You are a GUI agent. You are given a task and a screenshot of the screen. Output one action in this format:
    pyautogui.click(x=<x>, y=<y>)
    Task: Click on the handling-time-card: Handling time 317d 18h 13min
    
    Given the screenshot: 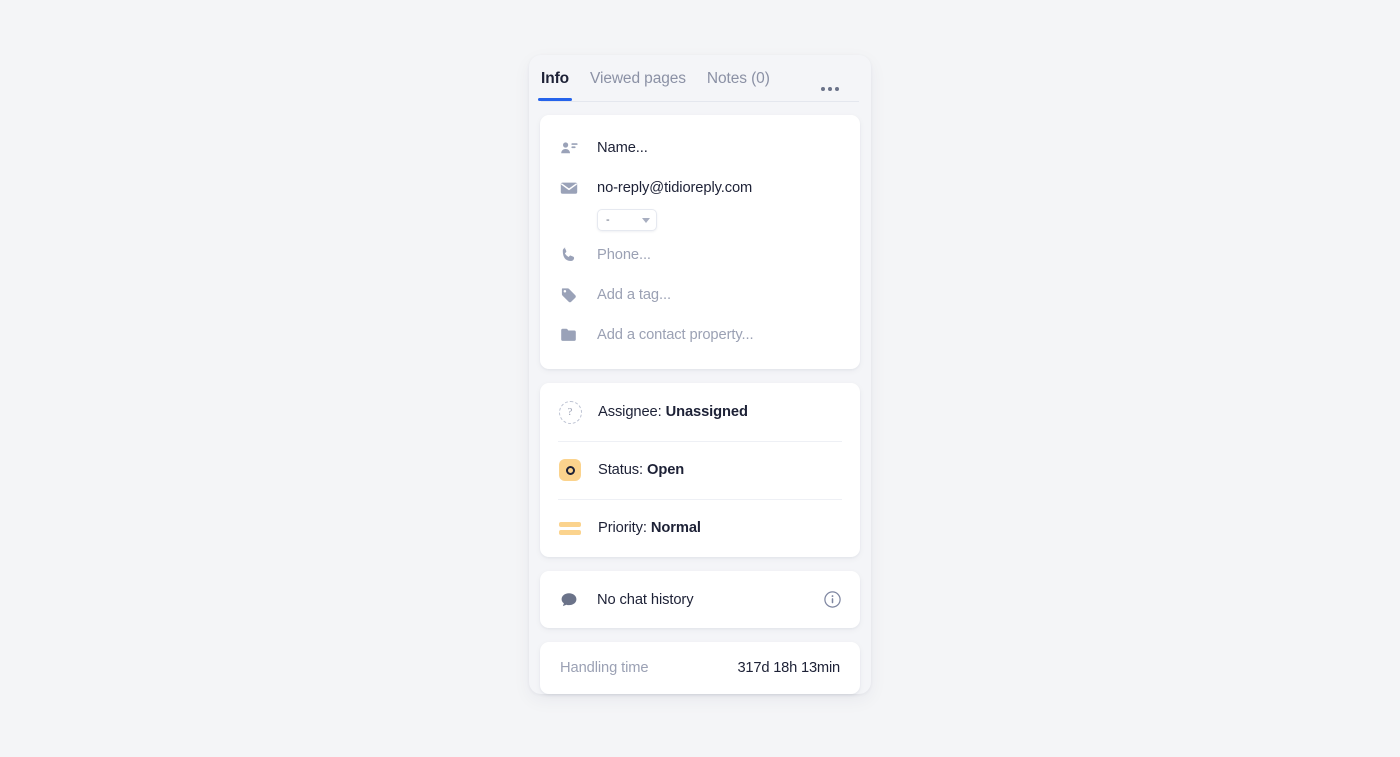 What is the action you would take?
    pyautogui.click(x=700, y=668)
    